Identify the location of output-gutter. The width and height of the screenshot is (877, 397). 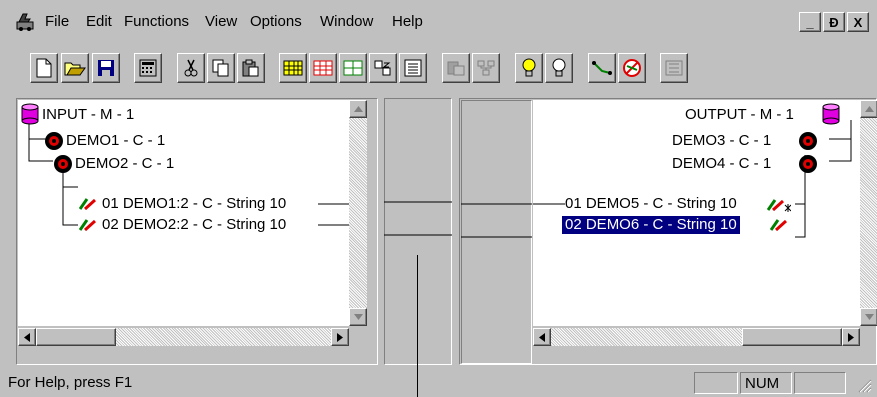
(496, 232).